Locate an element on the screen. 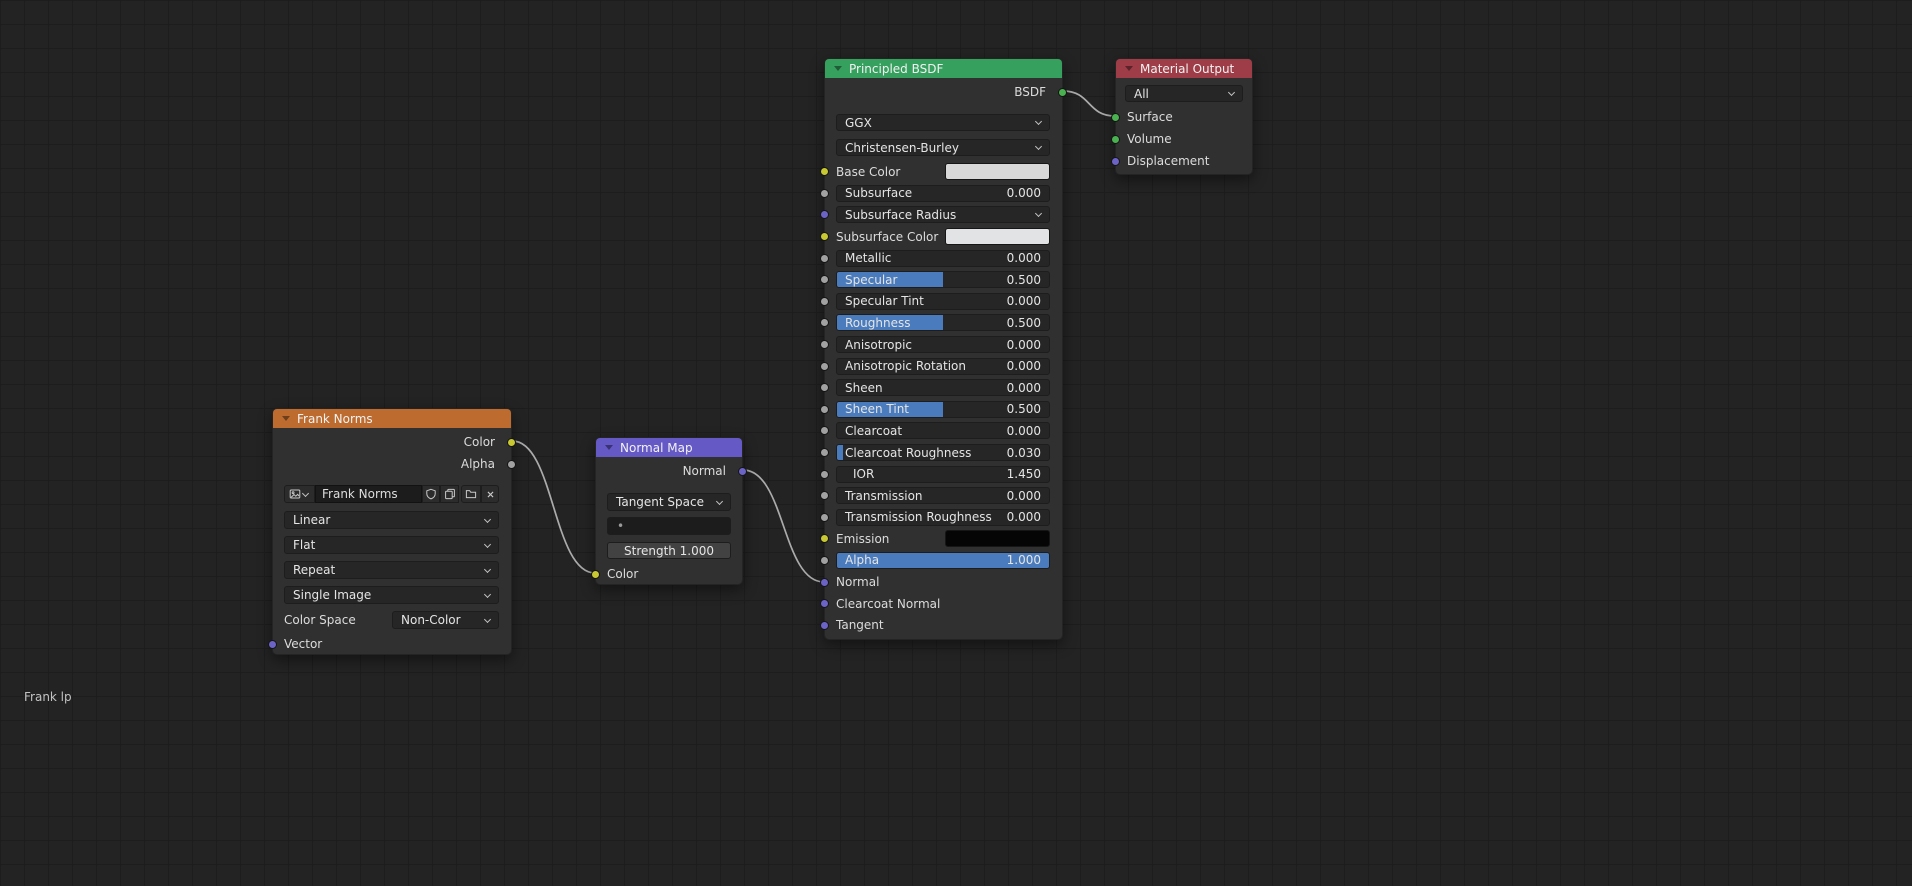  sheen-slider: Sheen 0.000 is located at coordinates (943, 388).